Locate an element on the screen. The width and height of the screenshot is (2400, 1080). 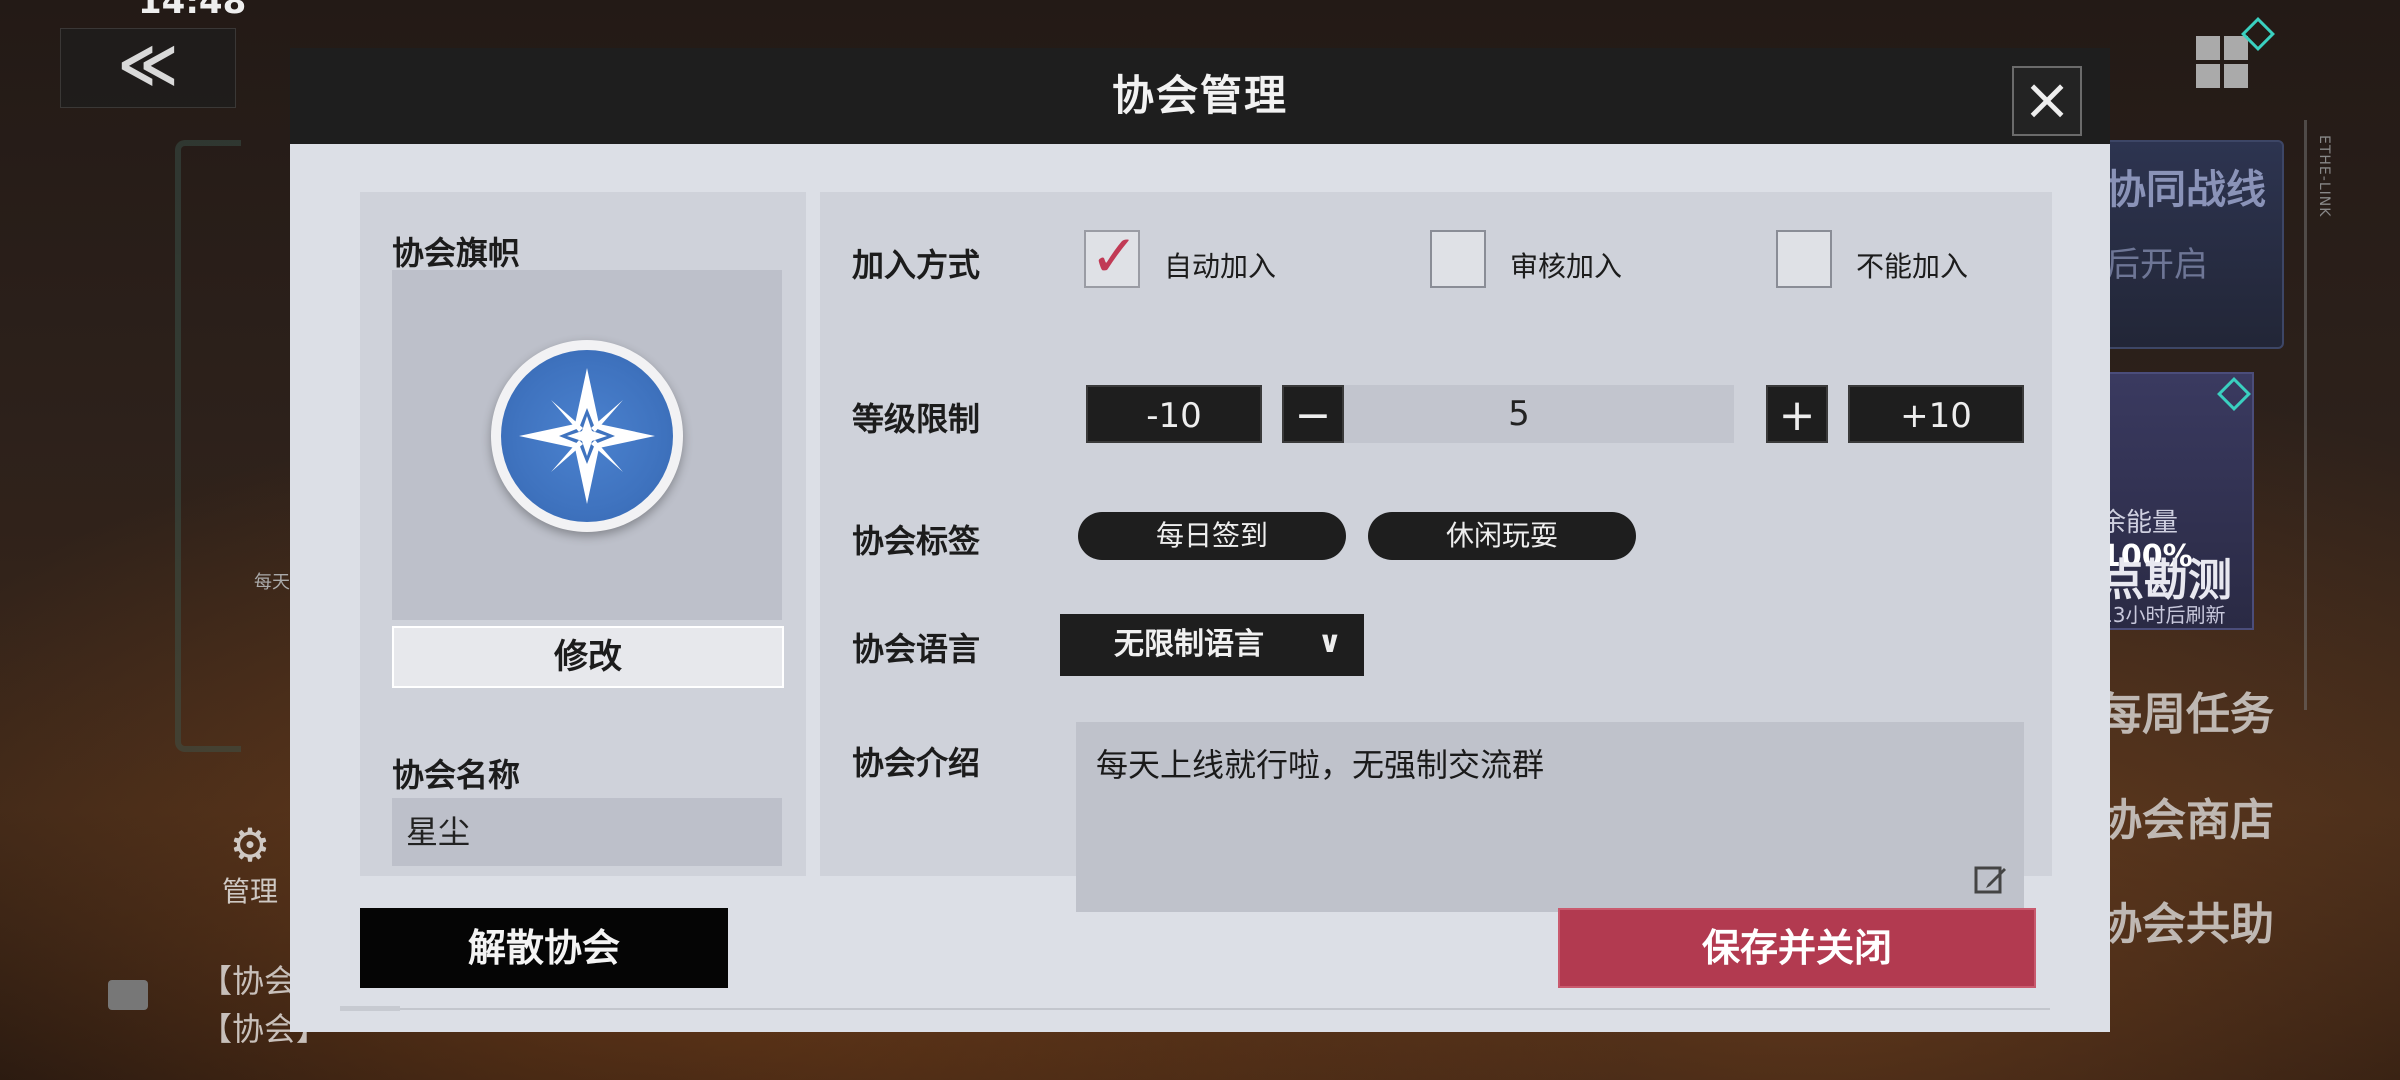
language-dropdown: 无限制语言 ∨ is located at coordinates (1212, 645).